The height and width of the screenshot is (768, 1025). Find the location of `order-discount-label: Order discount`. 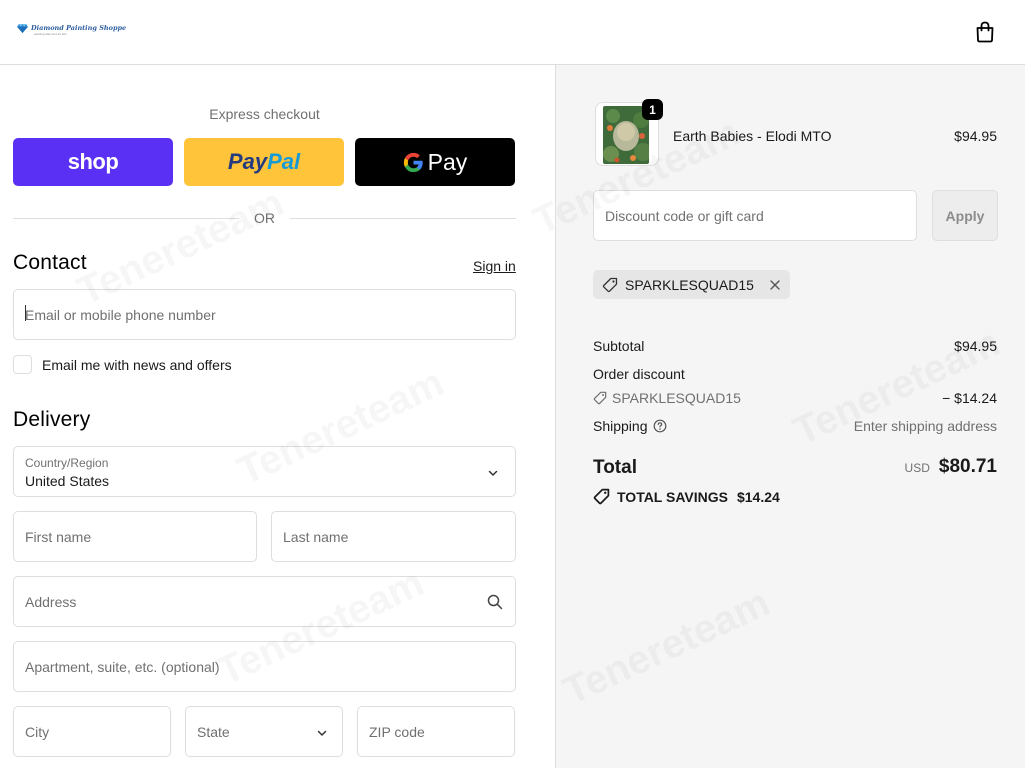

order-discount-label: Order discount is located at coordinates (639, 374).